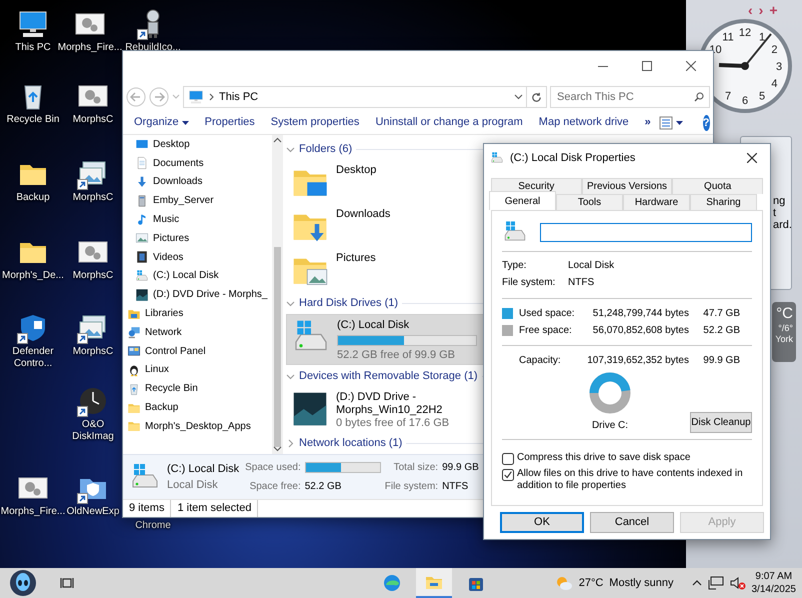  What do you see at coordinates (542, 522) in the screenshot?
I see `dialog-button: OK` at bounding box center [542, 522].